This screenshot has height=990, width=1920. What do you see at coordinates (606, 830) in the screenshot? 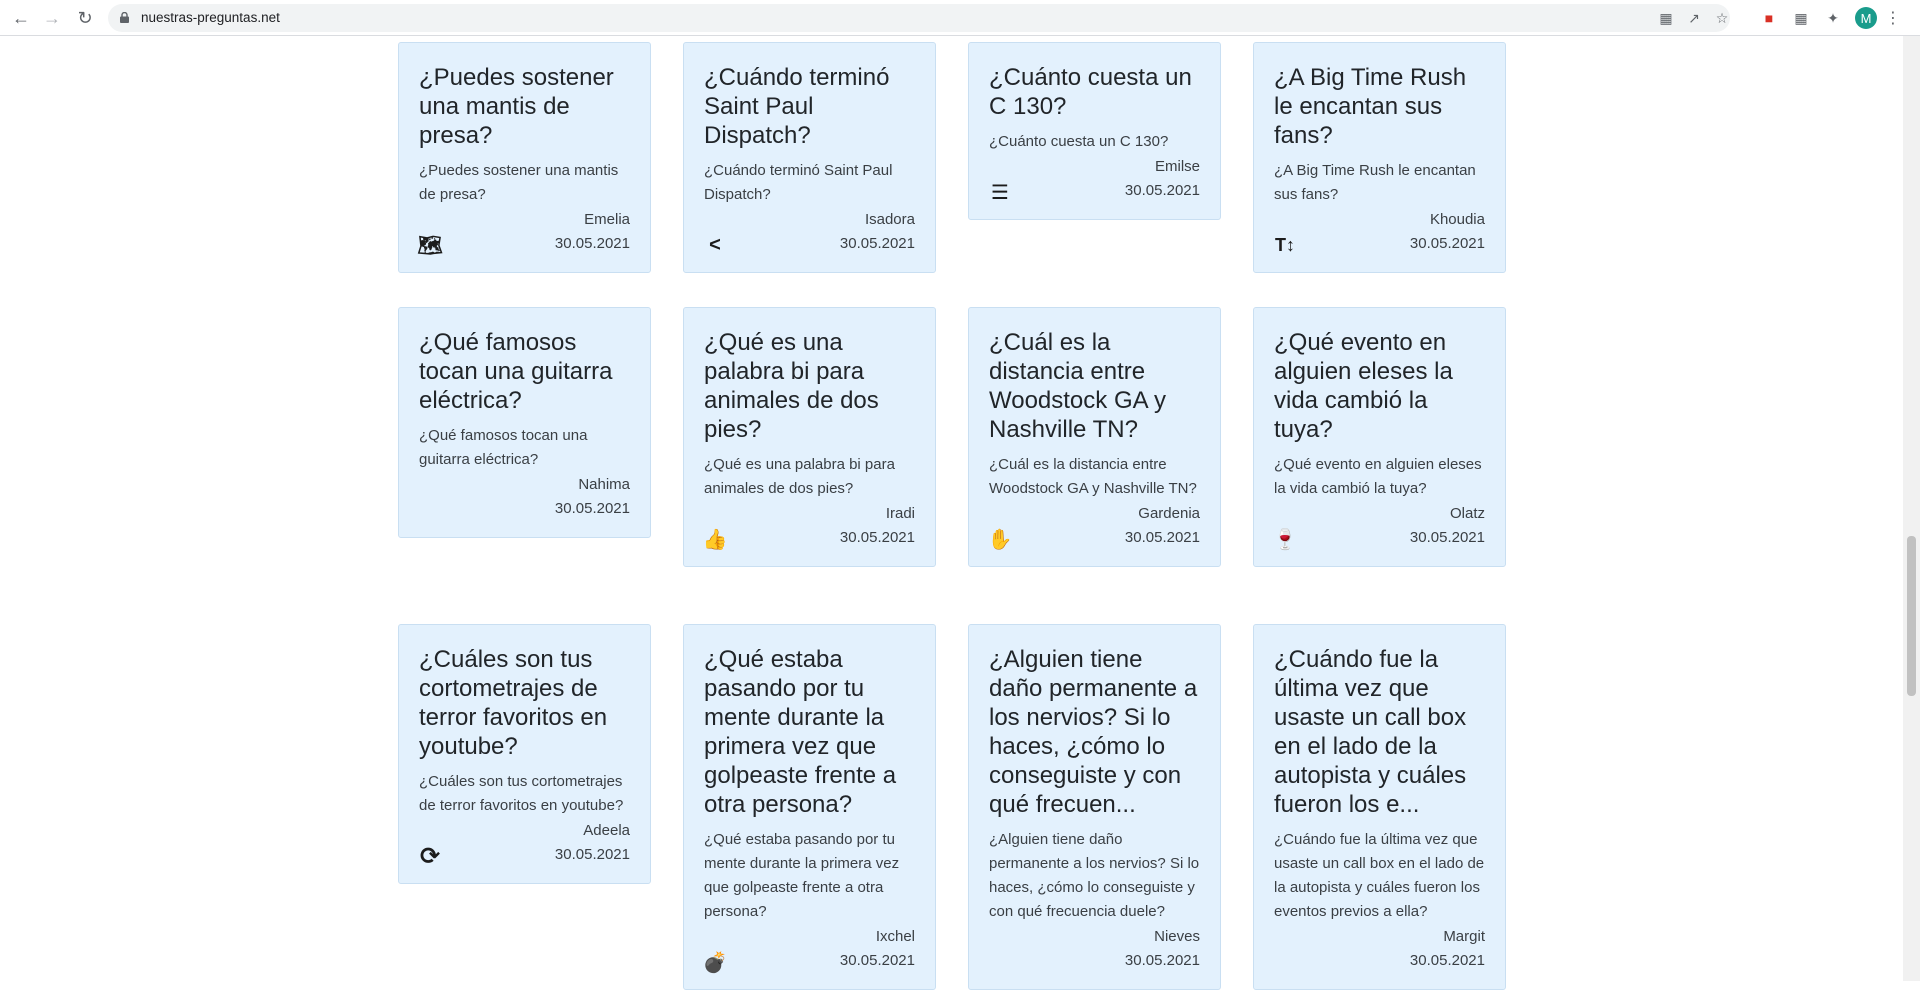
I see `card-author: Adeela` at bounding box center [606, 830].